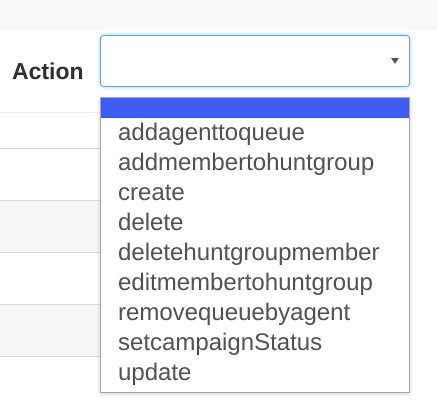  I want to click on dropdown-option: addagenttoqueue, so click(255, 133).